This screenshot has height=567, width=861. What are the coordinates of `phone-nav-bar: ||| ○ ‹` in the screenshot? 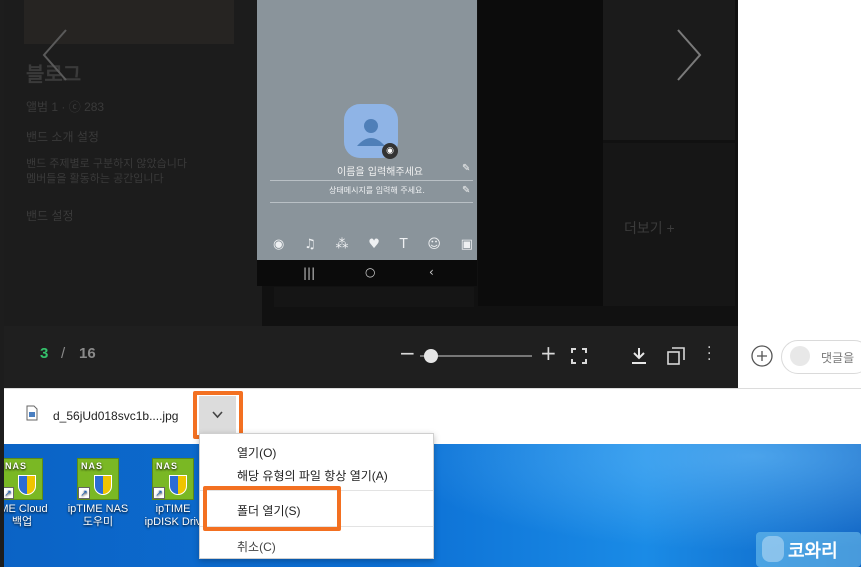 It's located at (367, 273).